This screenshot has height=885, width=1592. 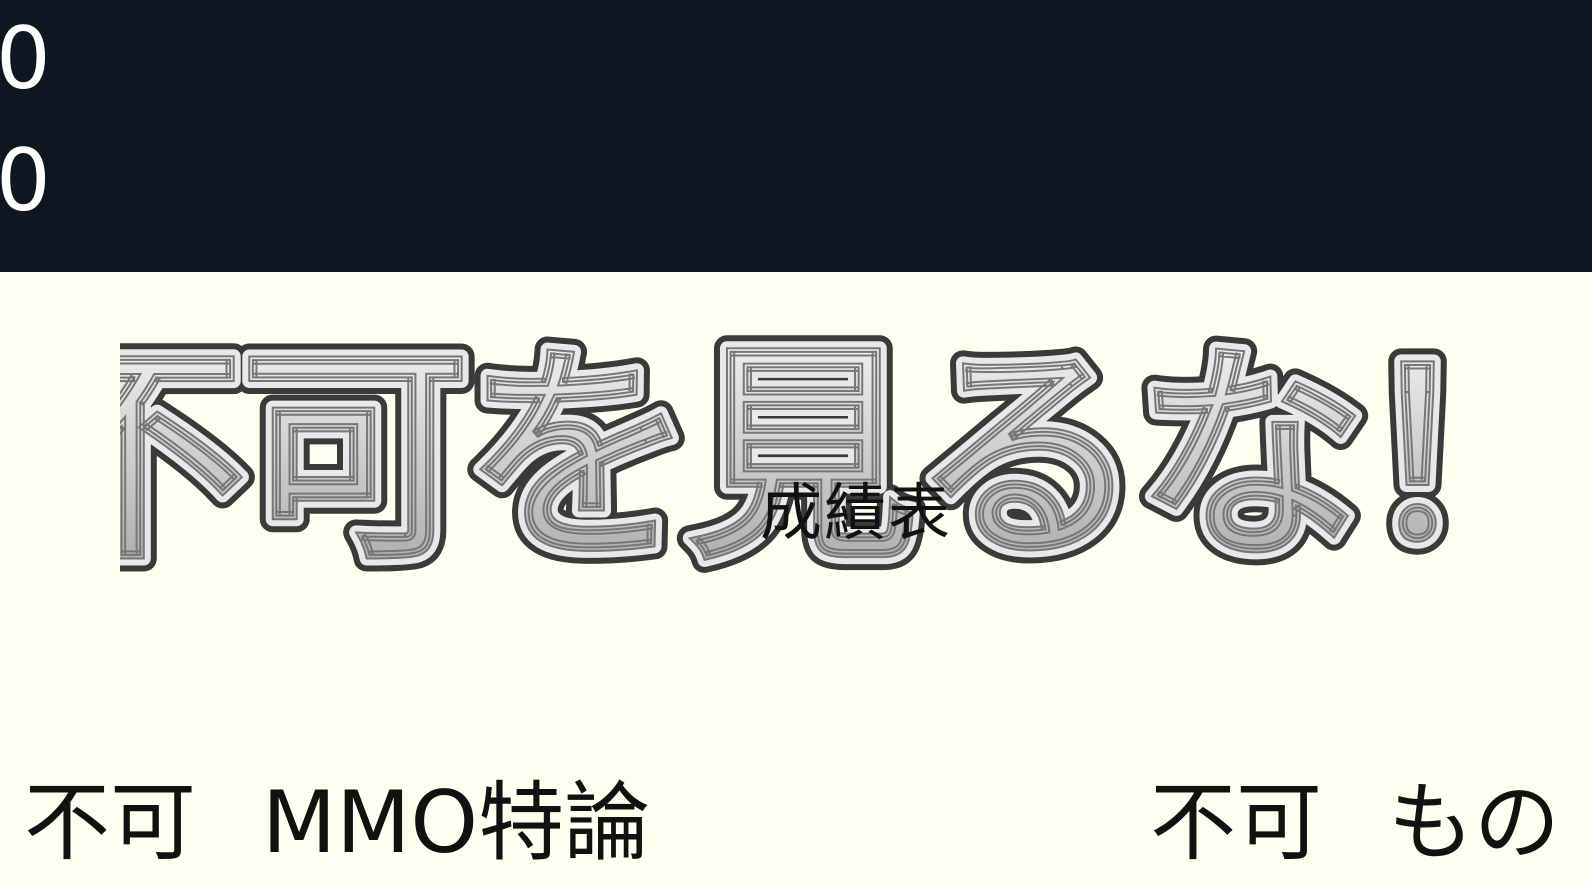 What do you see at coordinates (1474, 823) in the screenshot?
I see `course-name: もの` at bounding box center [1474, 823].